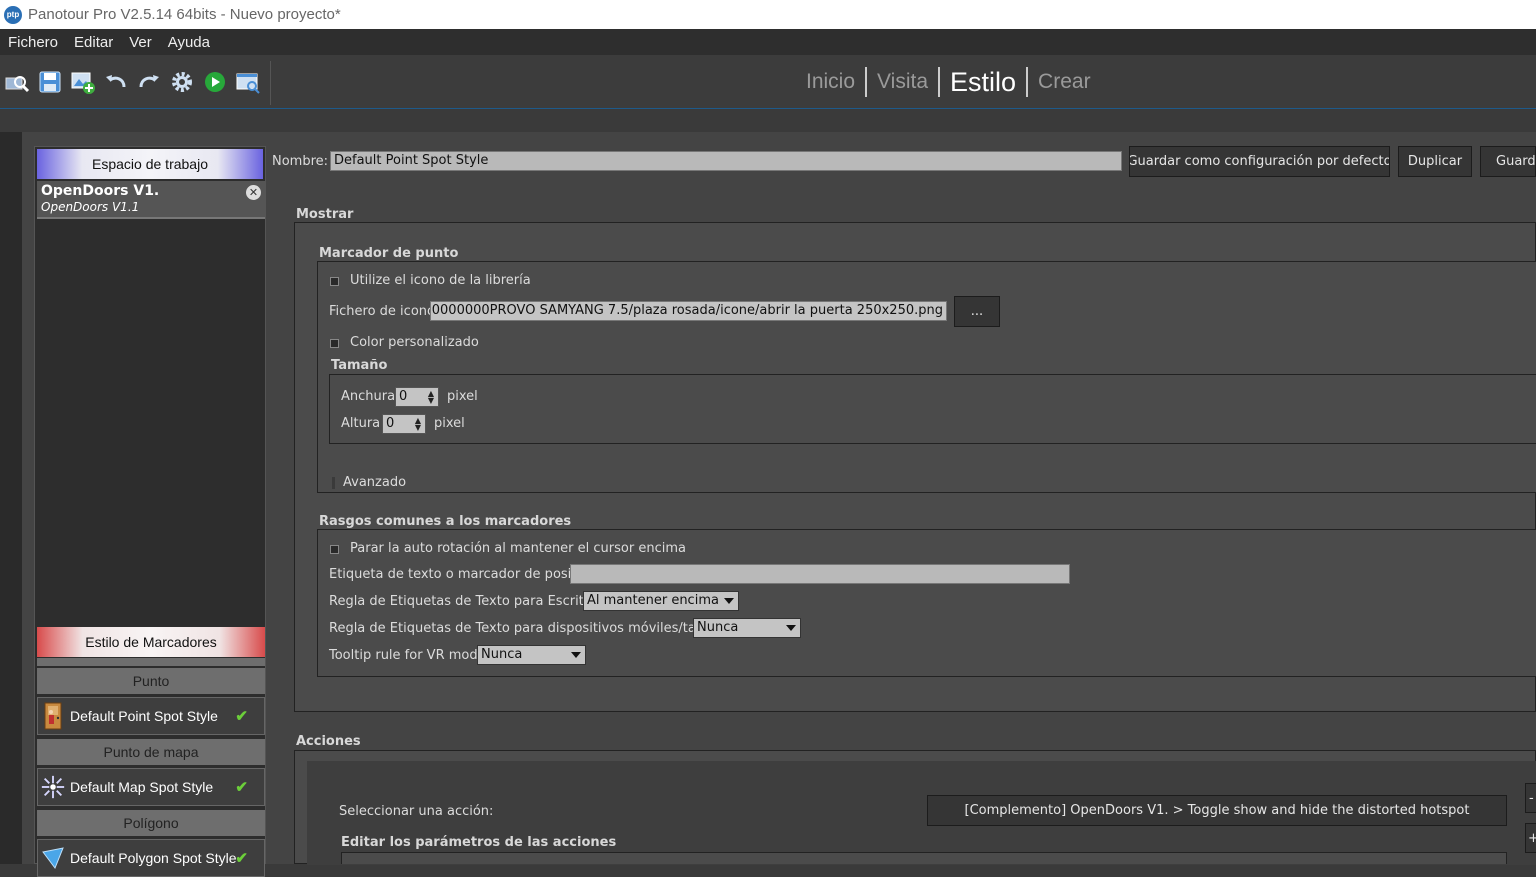 Image resolution: width=1536 pixels, height=877 pixels. Describe the element at coordinates (404, 424) in the screenshot. I see `height-spinbox: 0 ▲ ▼` at that location.